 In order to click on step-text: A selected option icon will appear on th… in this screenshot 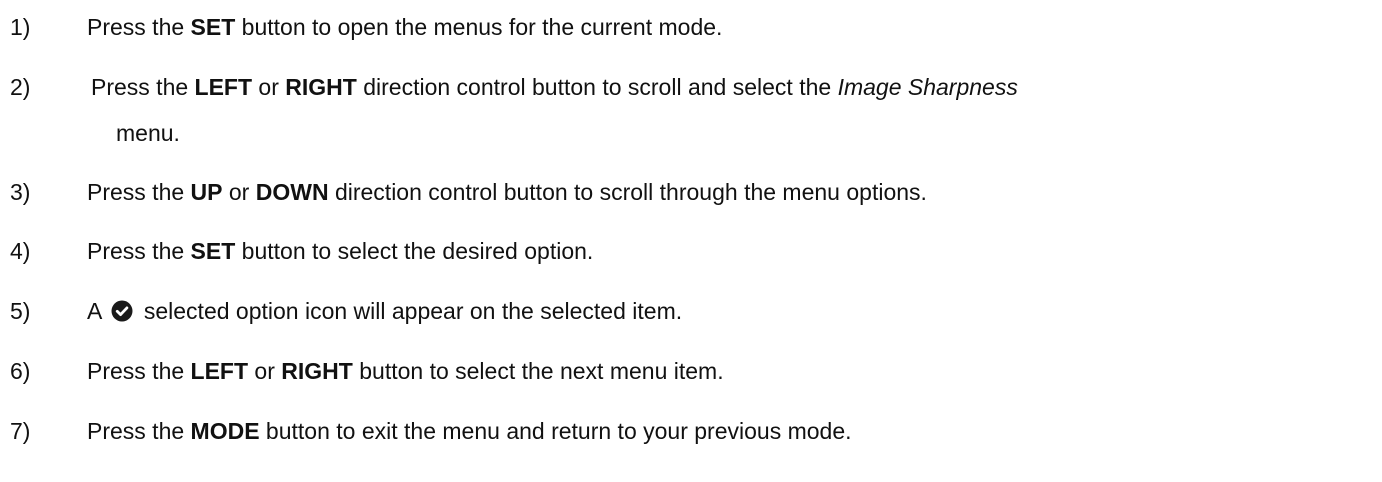, I will do `click(385, 311)`.